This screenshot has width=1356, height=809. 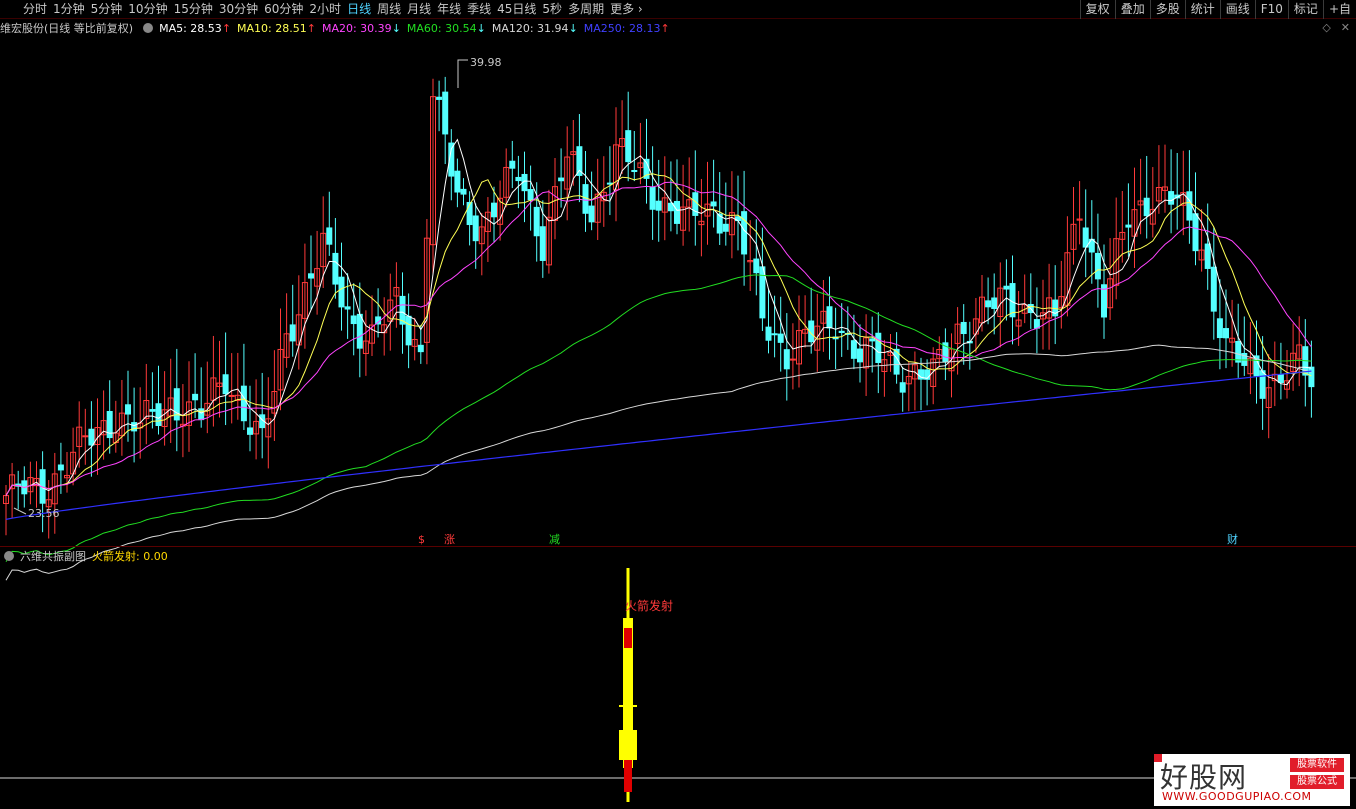 What do you see at coordinates (486, 62) in the screenshot?
I see `high-label: 39.98` at bounding box center [486, 62].